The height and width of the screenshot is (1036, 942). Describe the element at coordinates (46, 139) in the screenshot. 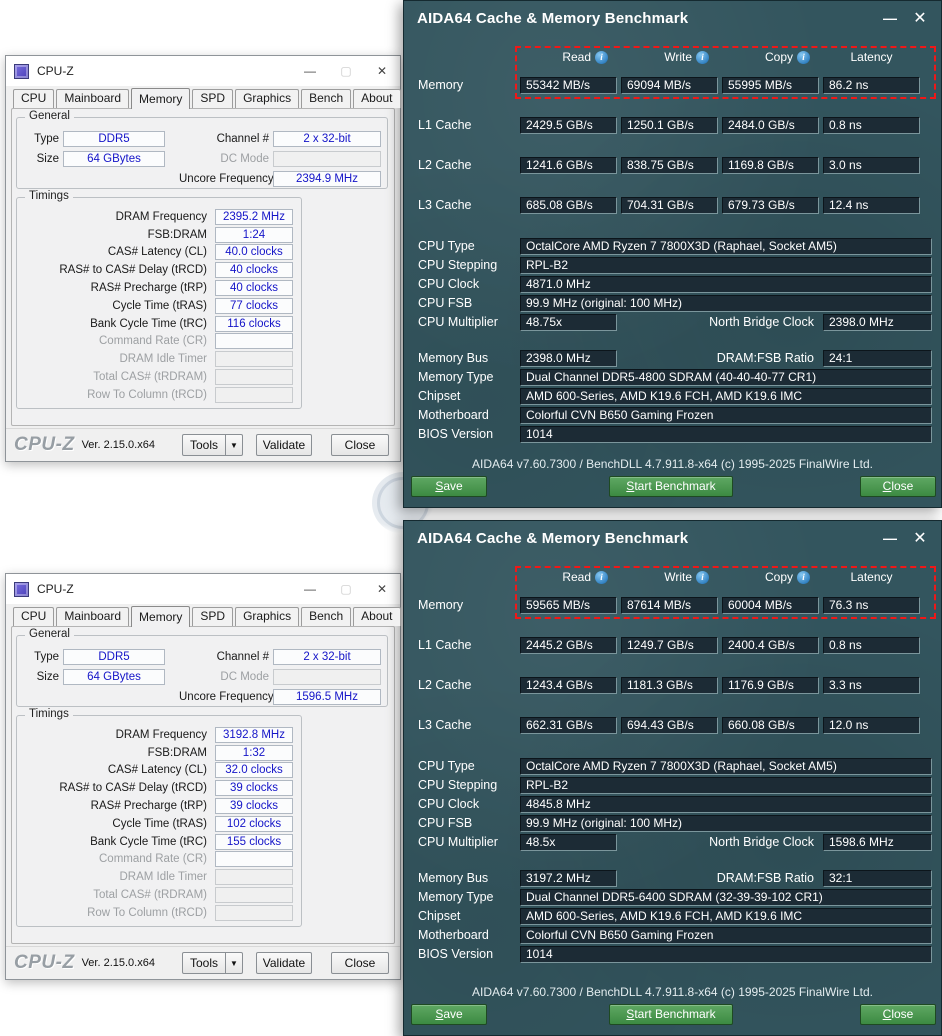

I see `type-label: Type` at that location.